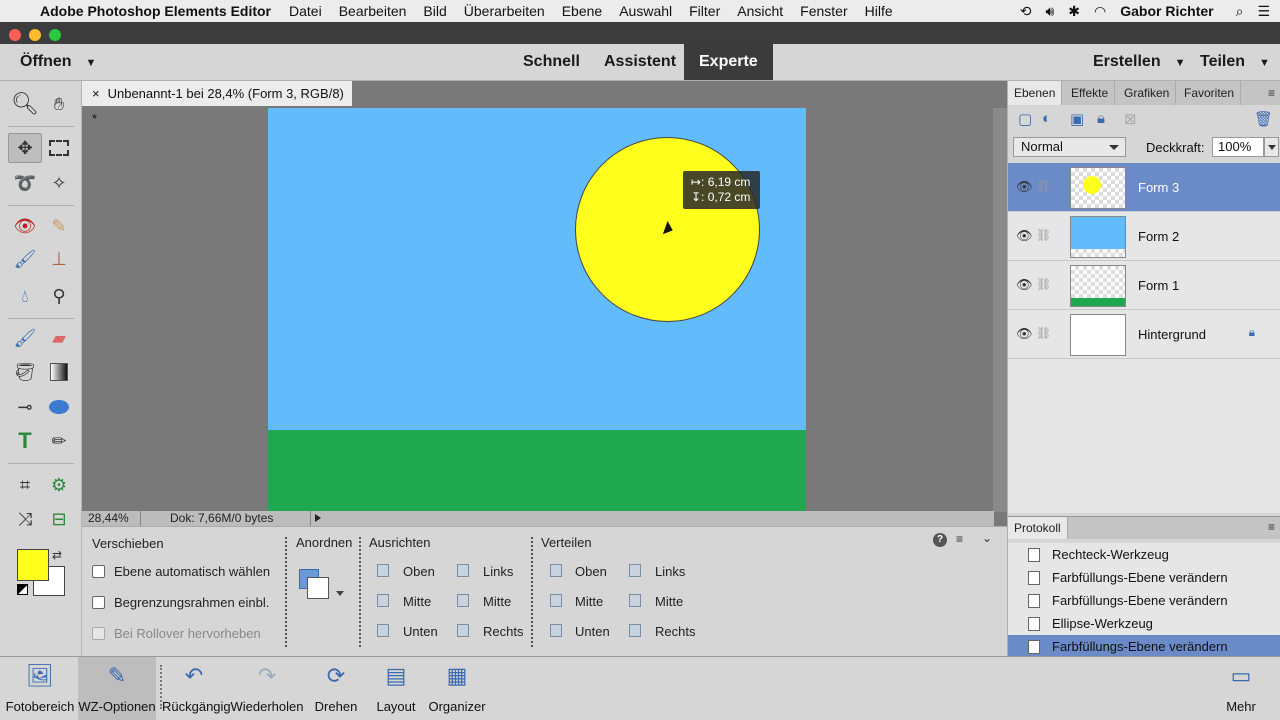 The image size is (1280, 720). Describe the element at coordinates (1049, 11) in the screenshot. I see `volume-icon: 🔊︎` at that location.